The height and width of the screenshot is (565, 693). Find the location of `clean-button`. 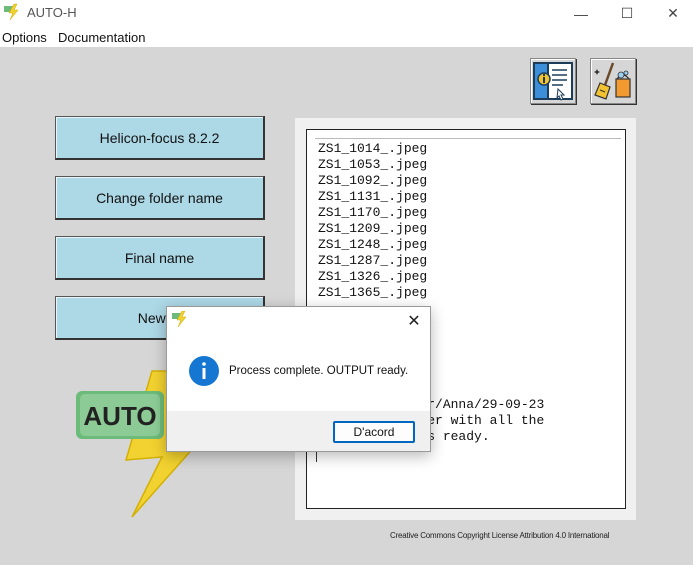

clean-button is located at coordinates (613, 81).